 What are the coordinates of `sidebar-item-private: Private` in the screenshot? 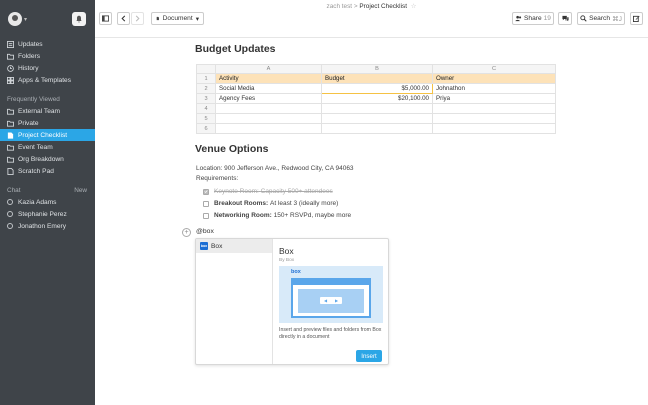 It's located at (47, 123).